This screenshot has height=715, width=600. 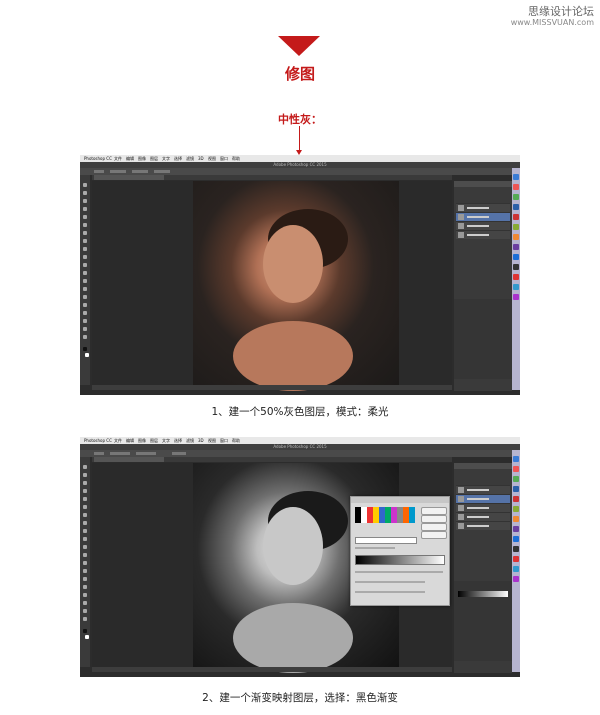 I want to click on ok-button, so click(x=434, y=511).